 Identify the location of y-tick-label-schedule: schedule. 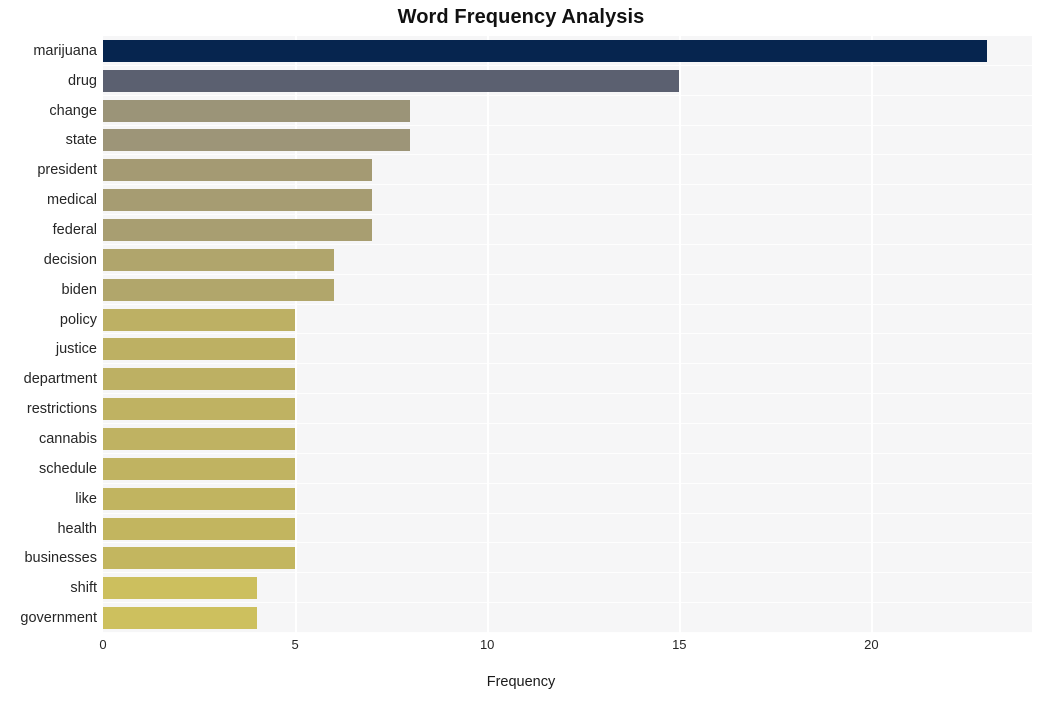
(67, 468).